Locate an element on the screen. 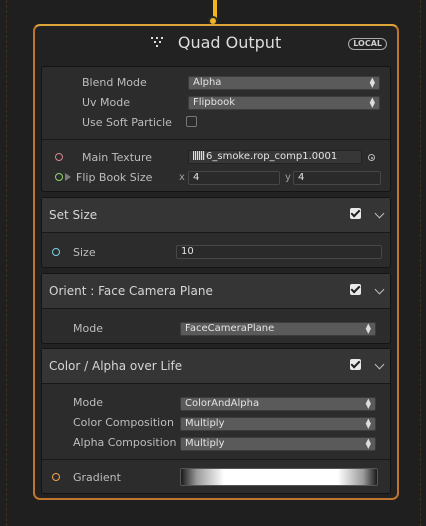  use-soft-particle-label: Use Soft Particle is located at coordinates (127, 122).